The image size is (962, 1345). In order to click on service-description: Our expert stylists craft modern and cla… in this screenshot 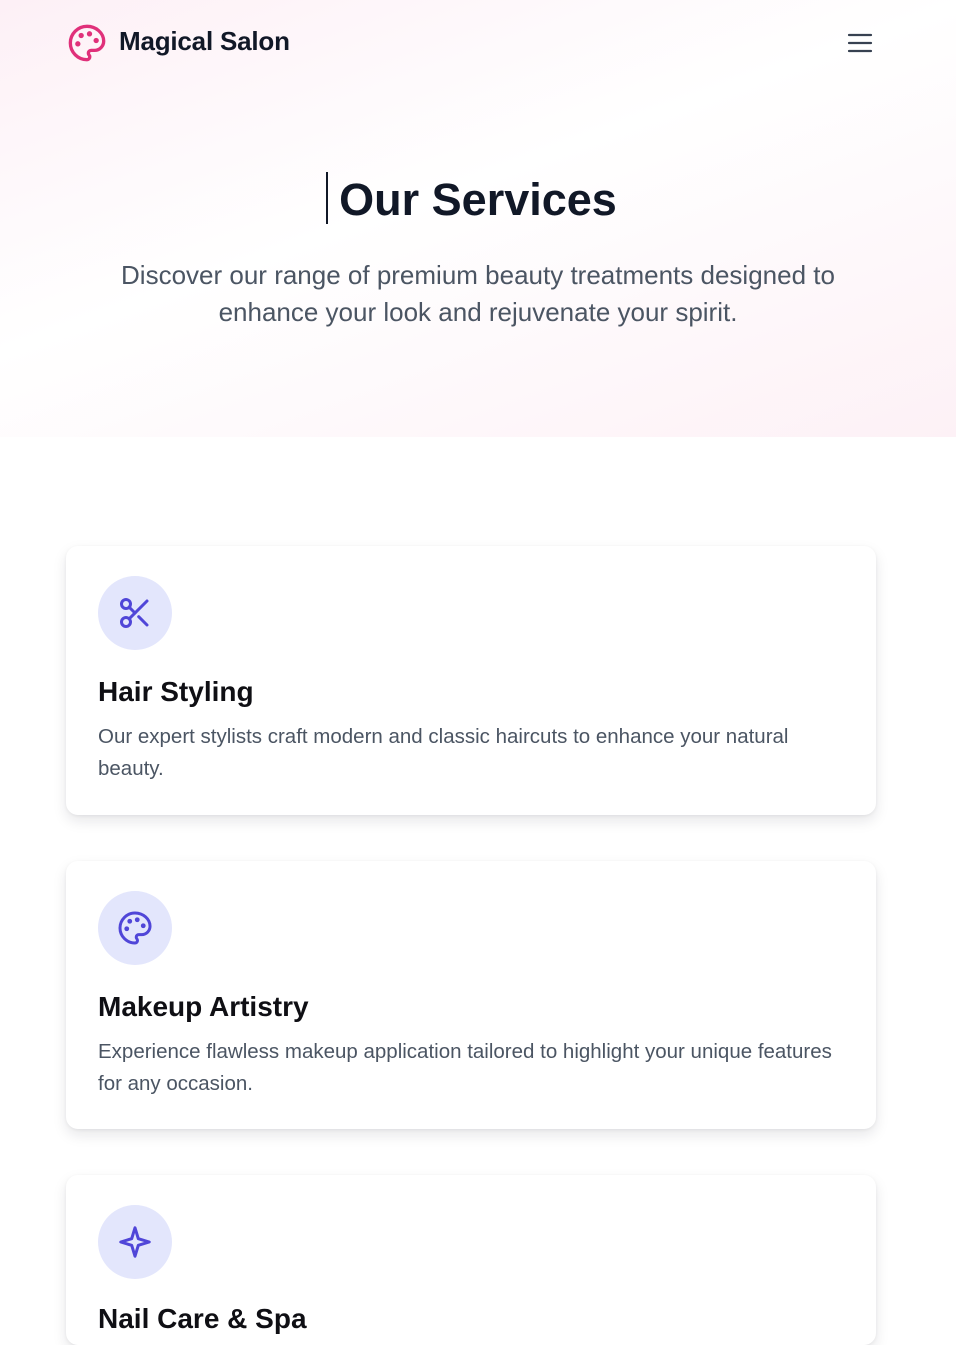, I will do `click(443, 752)`.